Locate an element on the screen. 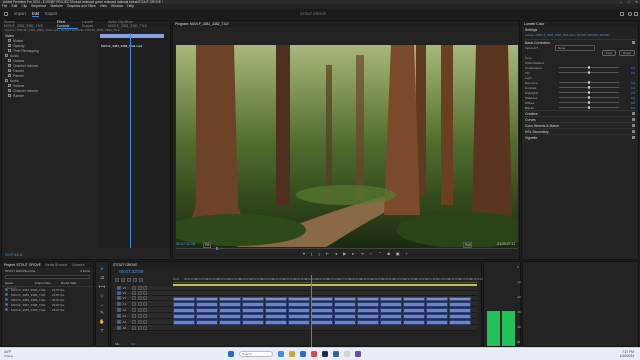 This screenshot has width=640, height=360. fullscreen-icon is located at coordinates (636, 14).